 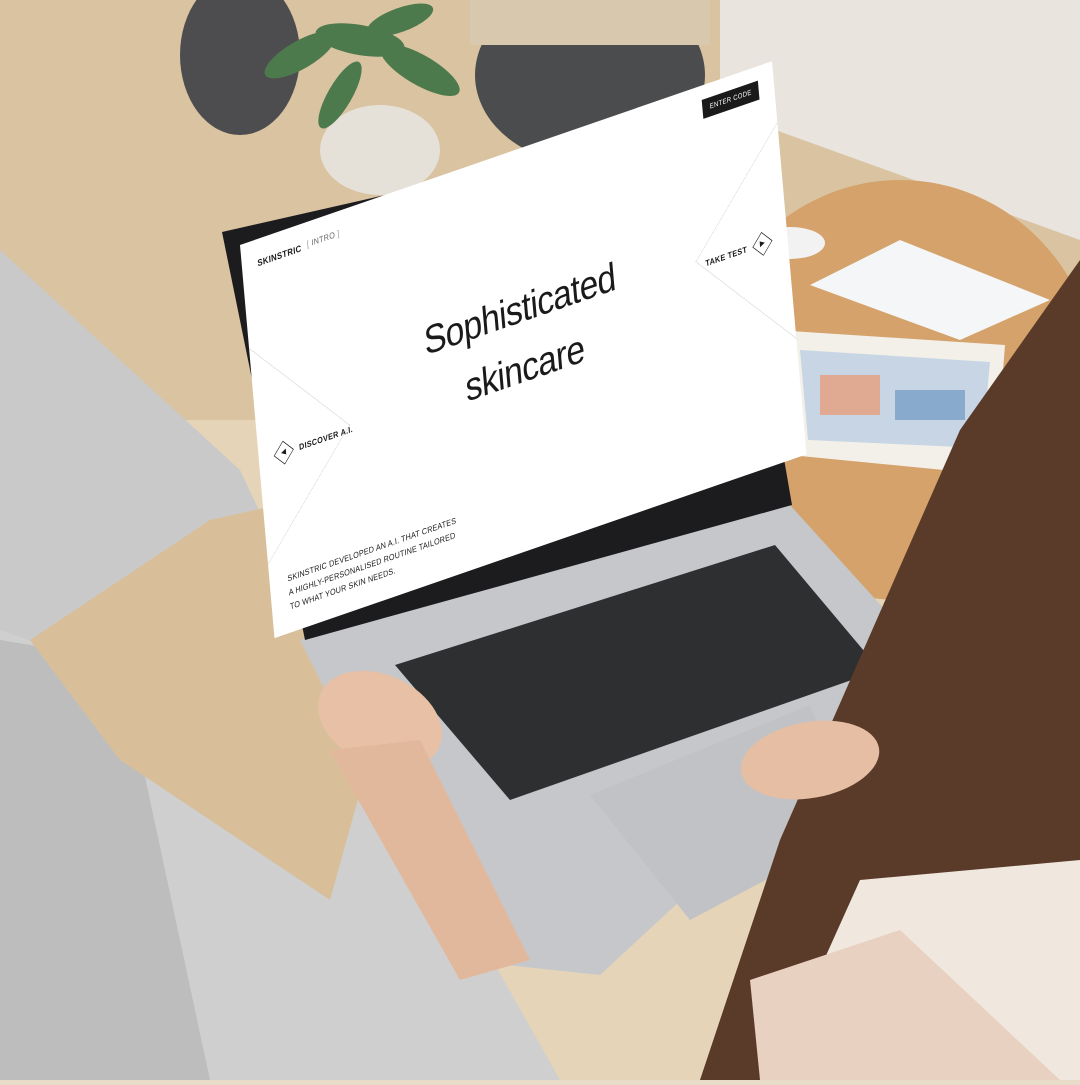 I want to click on enter-code-button: ENTER CODE, so click(x=730, y=99).